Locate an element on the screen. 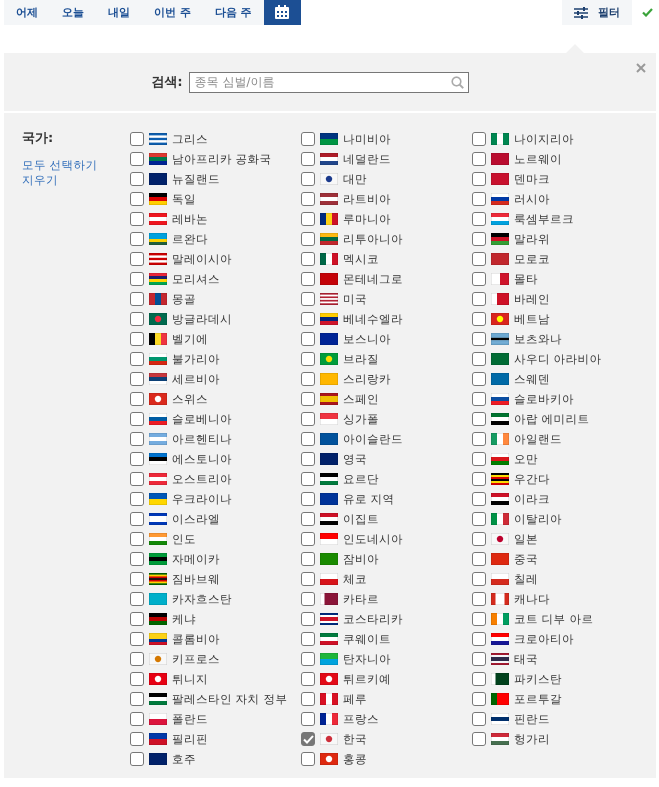 The width and height of the screenshot is (659, 787). filter-button: 필터 is located at coordinates (597, 12).